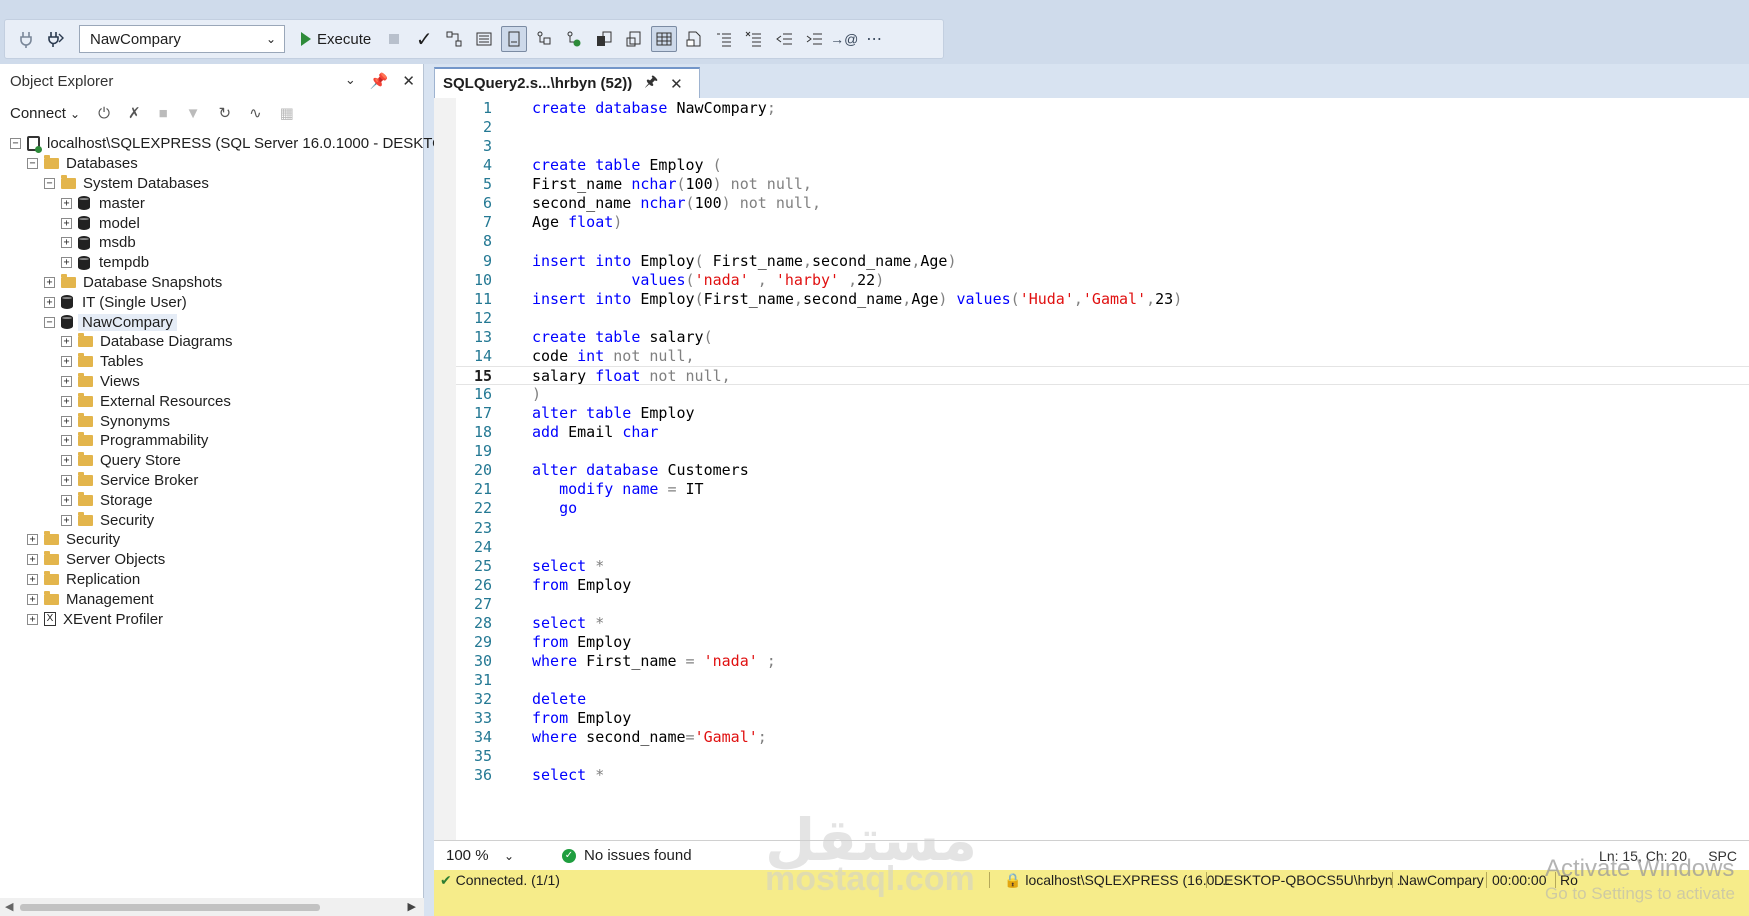 This screenshot has height=916, width=1749. I want to click on code-line: 2, so click(1102, 127).